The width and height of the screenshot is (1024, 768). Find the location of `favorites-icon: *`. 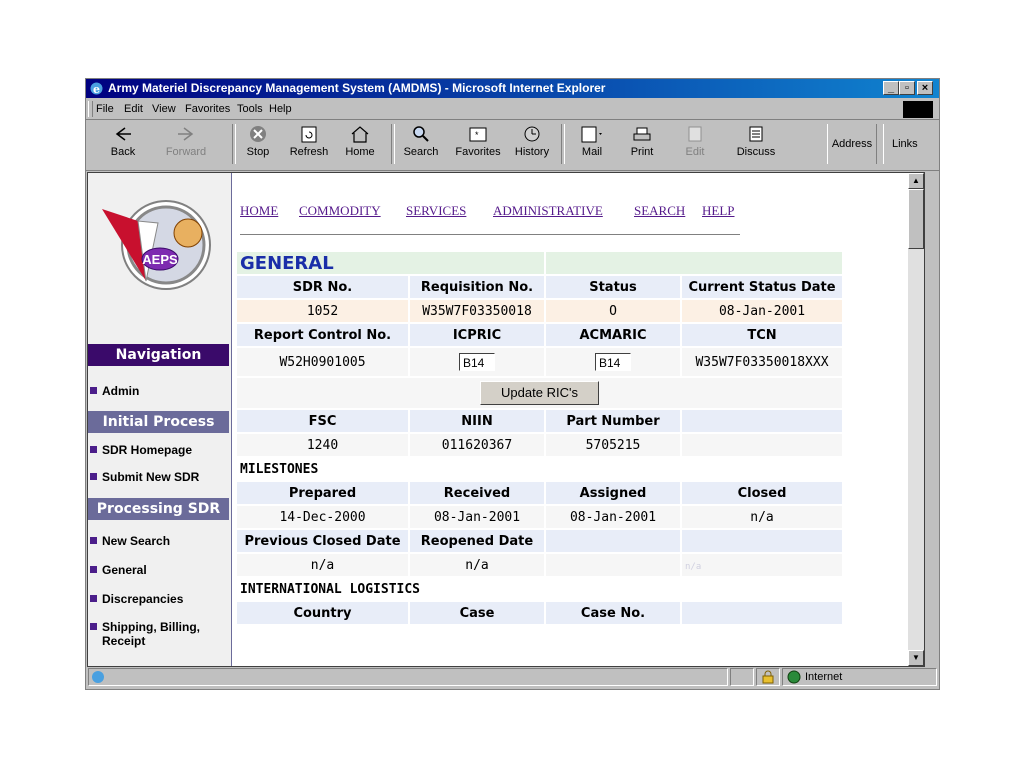

favorites-icon: * is located at coordinates (478, 134).